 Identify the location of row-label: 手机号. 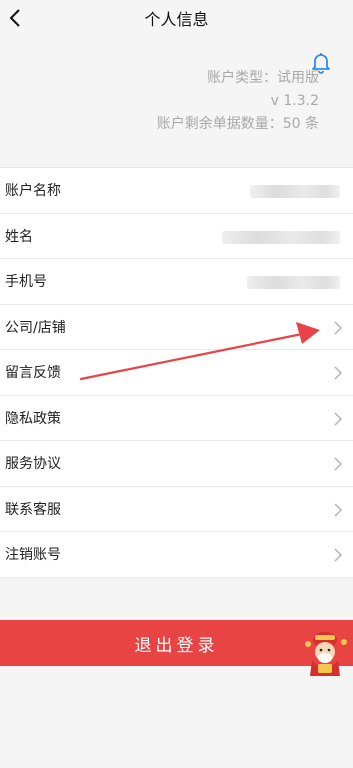
(26, 282).